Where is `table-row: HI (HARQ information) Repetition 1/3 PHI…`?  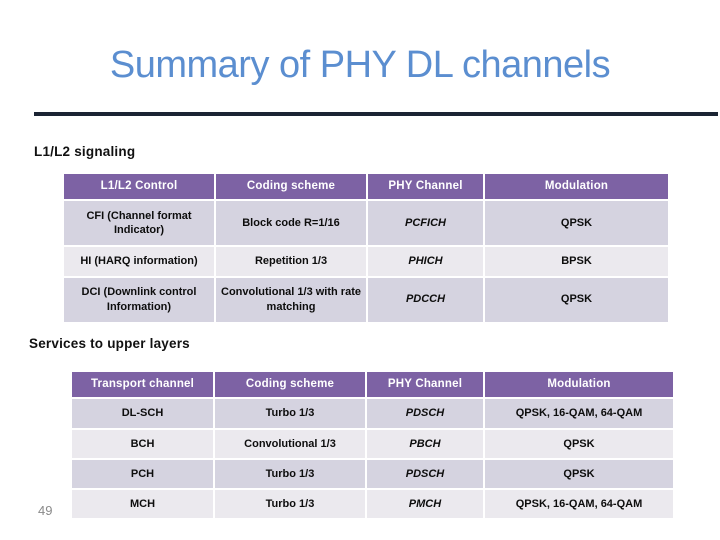 table-row: HI (HARQ information) Repetition 1/3 PHI… is located at coordinates (366, 261).